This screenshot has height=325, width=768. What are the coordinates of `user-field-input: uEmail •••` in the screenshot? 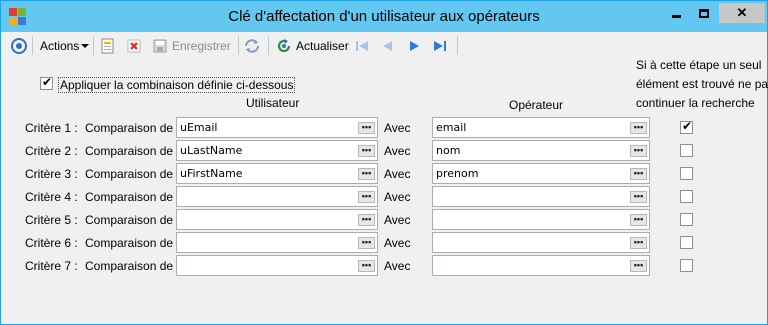 It's located at (277, 127).